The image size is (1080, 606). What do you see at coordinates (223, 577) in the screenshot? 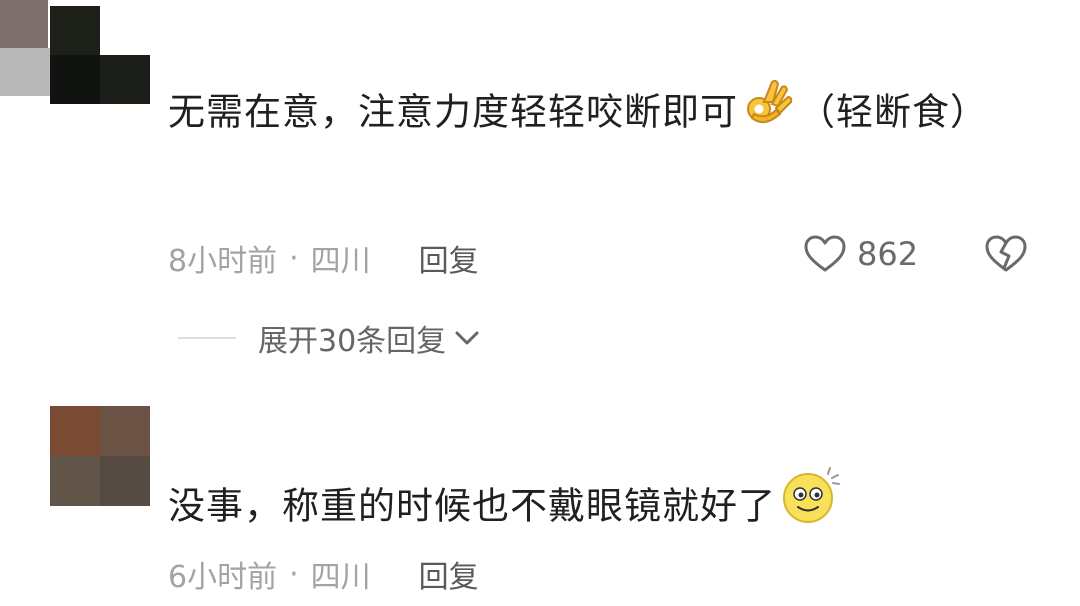
I see `timestamp: 6小时前` at bounding box center [223, 577].